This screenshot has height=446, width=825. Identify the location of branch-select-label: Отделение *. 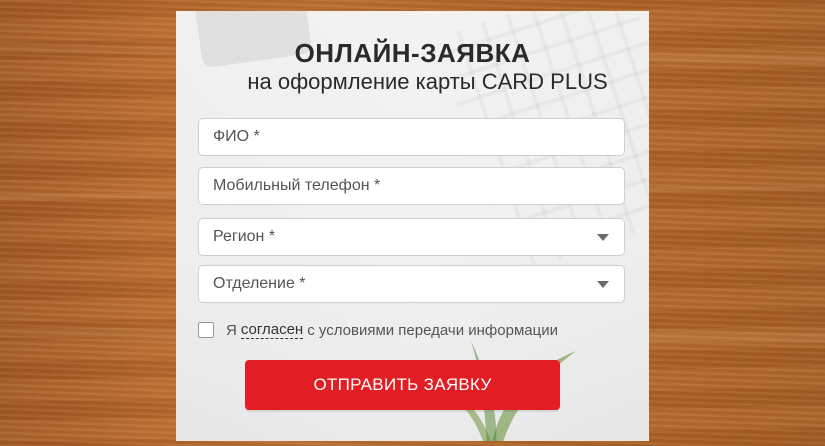
(259, 283).